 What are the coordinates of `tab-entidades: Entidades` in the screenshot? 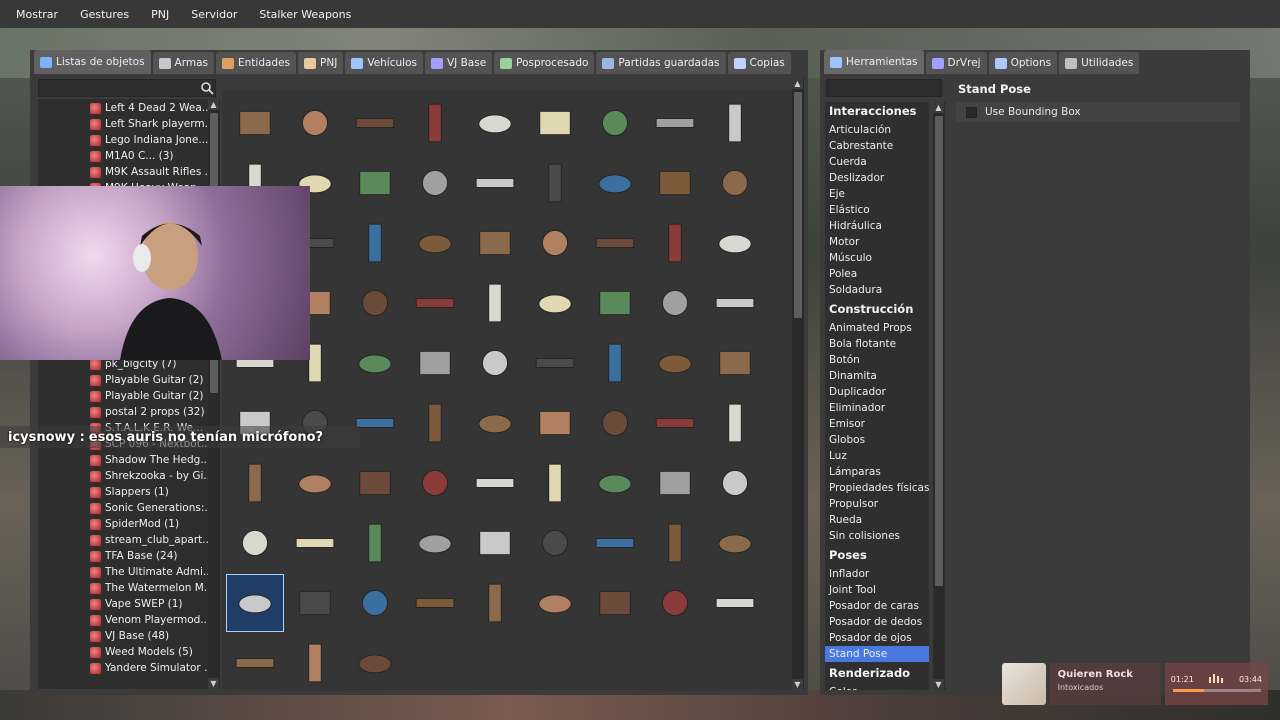 It's located at (256, 63).